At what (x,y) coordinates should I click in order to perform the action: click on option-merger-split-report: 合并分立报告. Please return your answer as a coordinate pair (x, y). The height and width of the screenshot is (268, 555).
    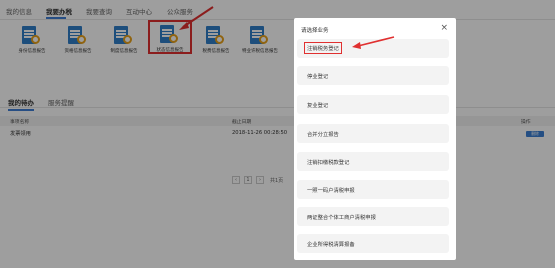
    Looking at the image, I should click on (373, 133).